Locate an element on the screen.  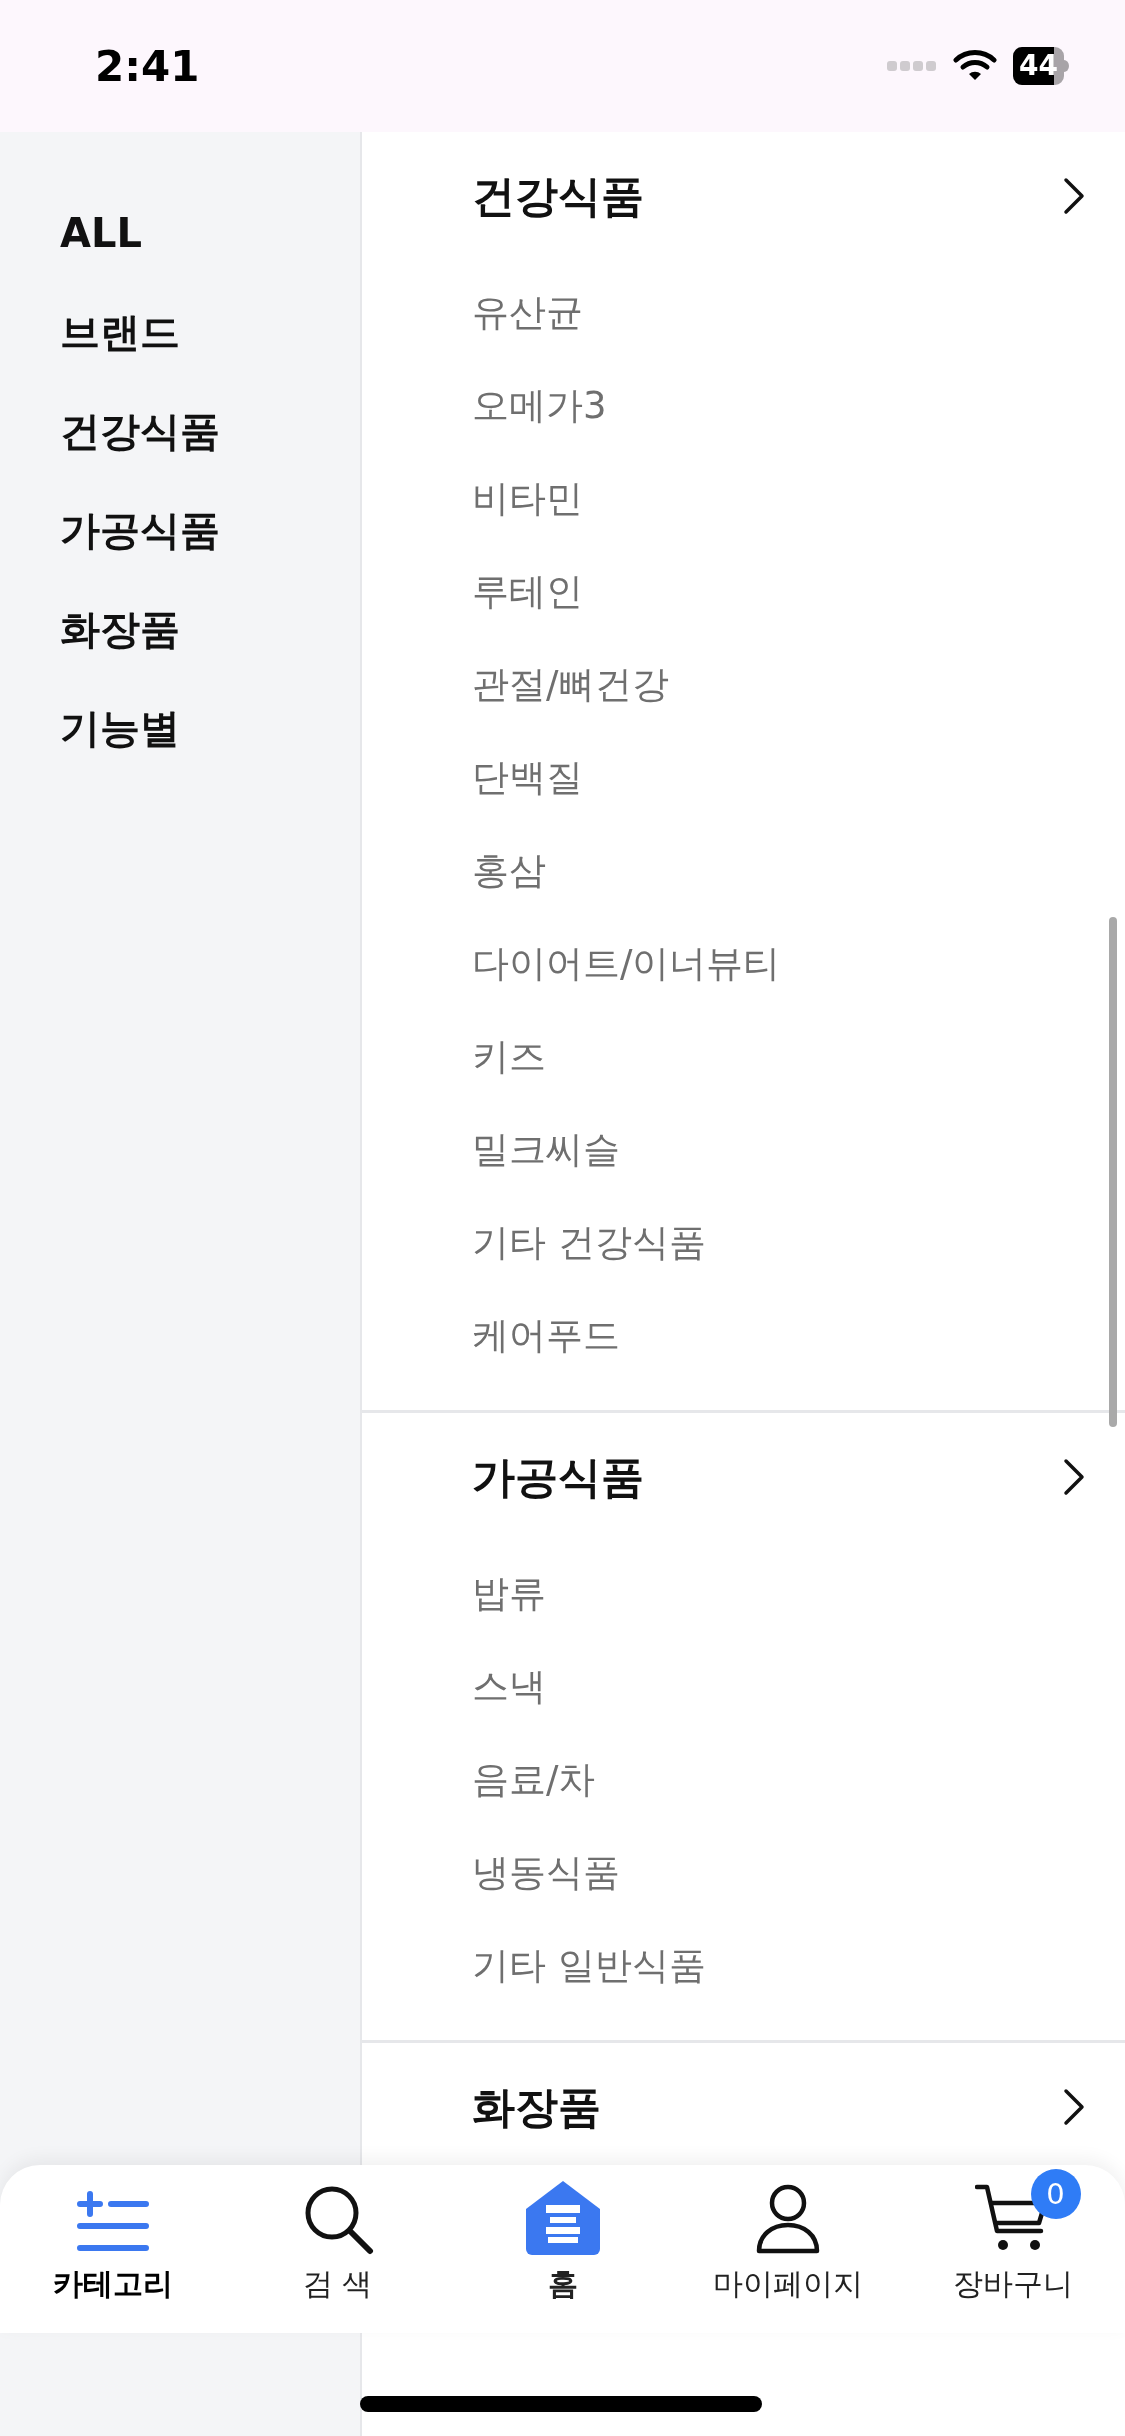
person-icon is located at coordinates (787, 2219).